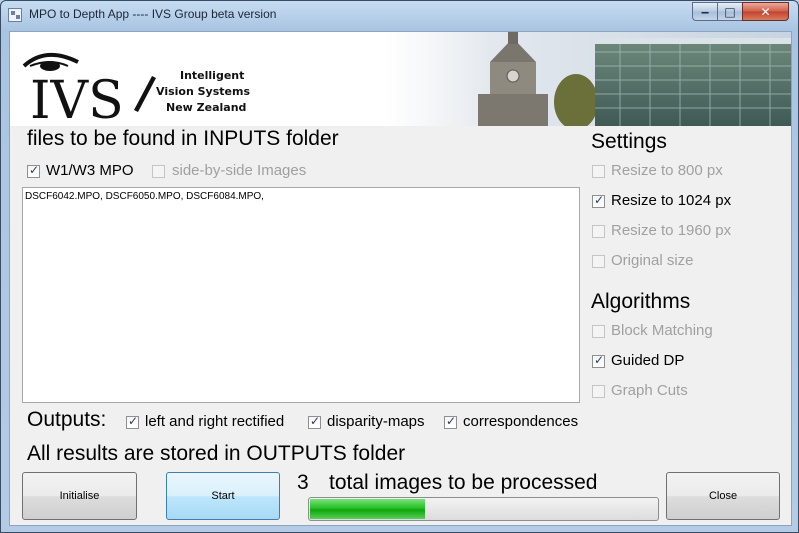  Describe the element at coordinates (77, 96) in the screenshot. I see `logo-letters: IVS` at that location.